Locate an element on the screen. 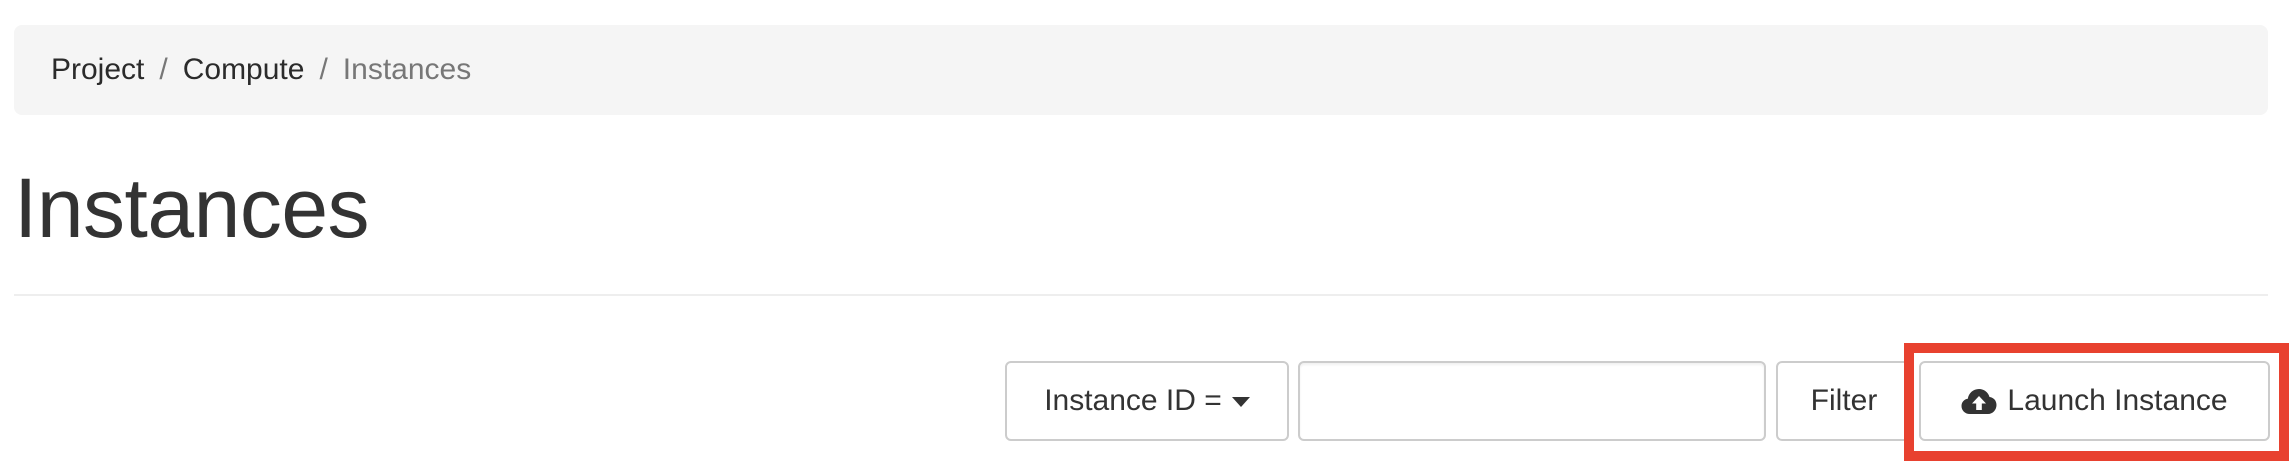 The width and height of the screenshot is (2294, 474). filter-input is located at coordinates (1532, 401).